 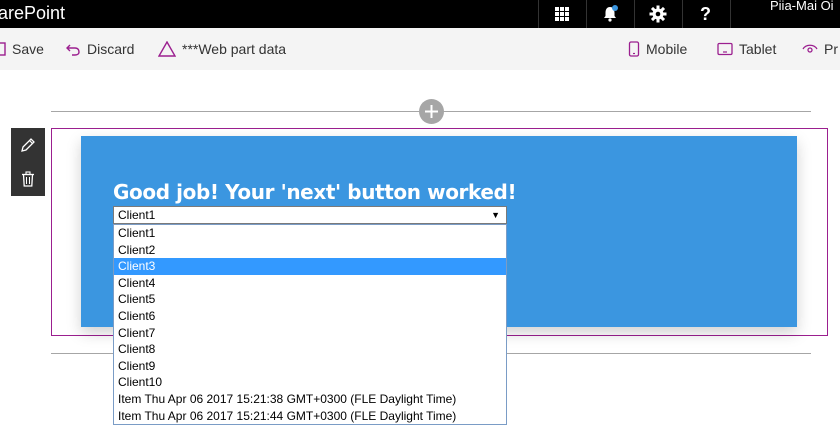 I want to click on webpart-title: Good job! Your 'next' button worked!, so click(x=315, y=192).